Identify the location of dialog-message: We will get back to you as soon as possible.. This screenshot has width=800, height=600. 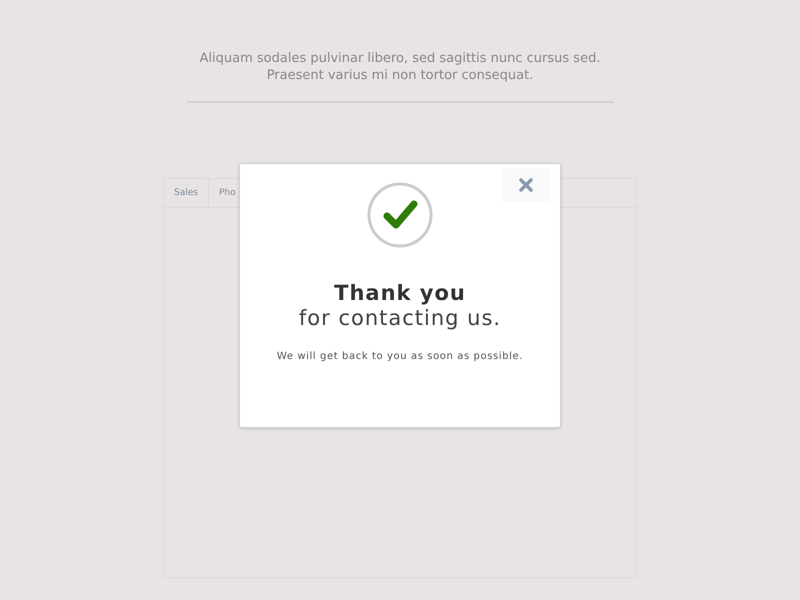
(400, 356).